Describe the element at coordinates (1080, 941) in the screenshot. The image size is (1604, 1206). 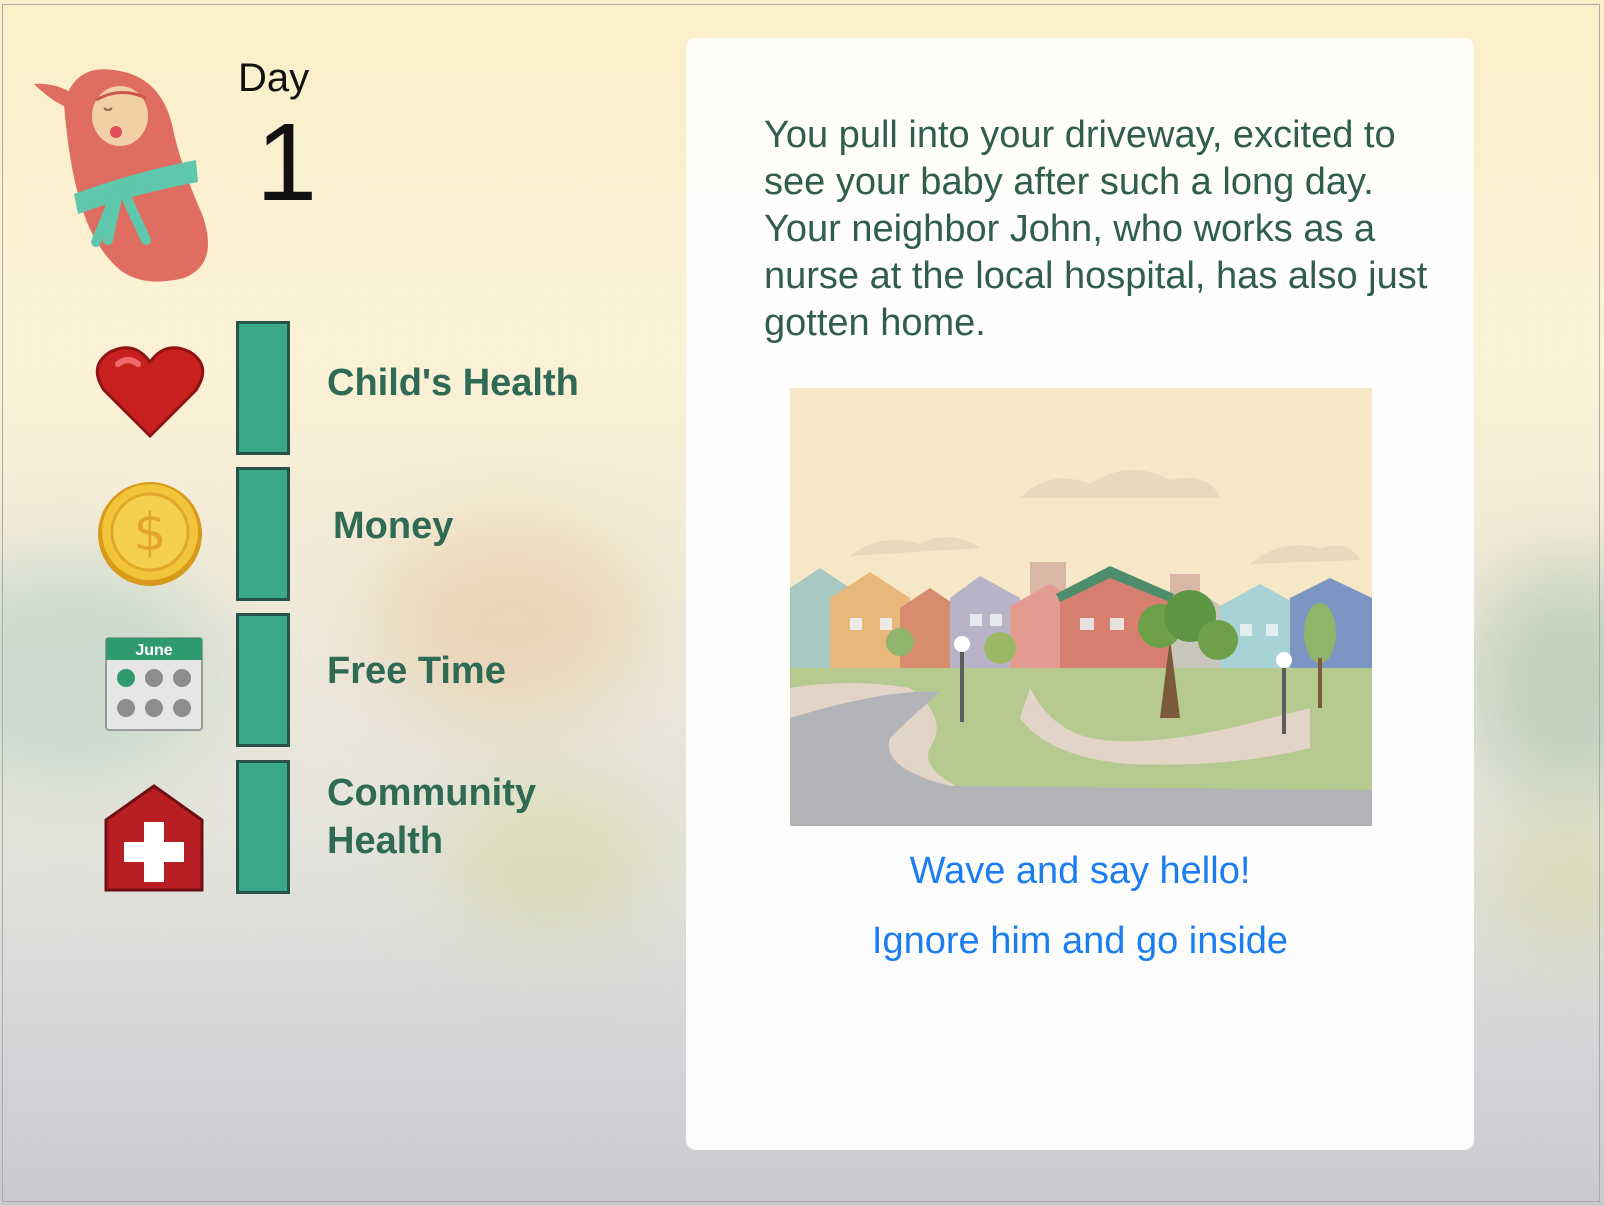
I see `choice-ignore-button: Ignore him and go inside` at that location.